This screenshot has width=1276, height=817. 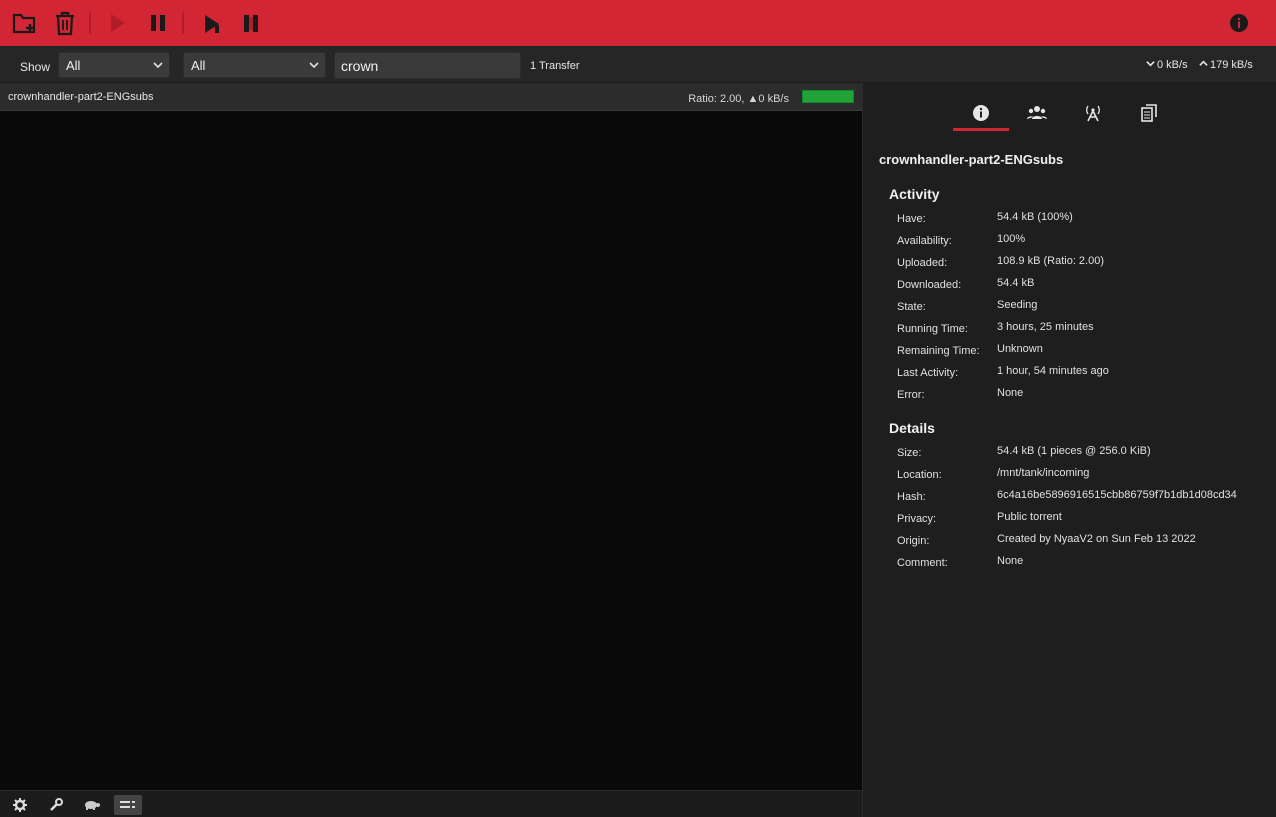 I want to click on tracker-filter-select: All, so click(x=254, y=65).